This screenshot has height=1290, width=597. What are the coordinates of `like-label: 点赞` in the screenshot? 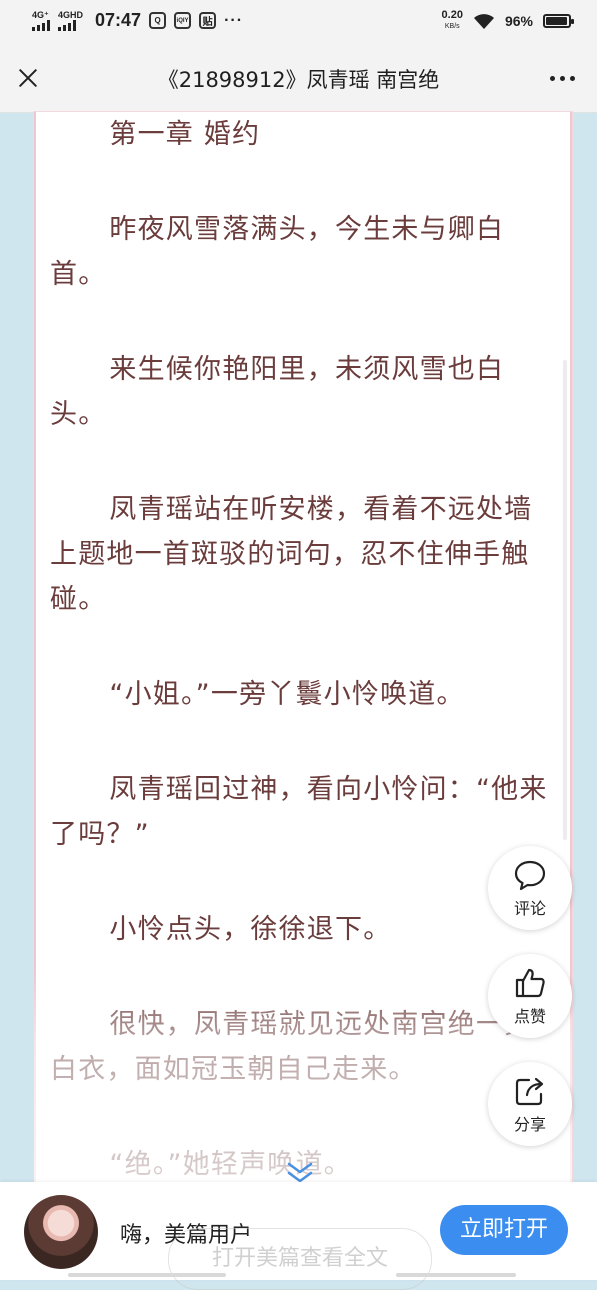 It's located at (529, 1016).